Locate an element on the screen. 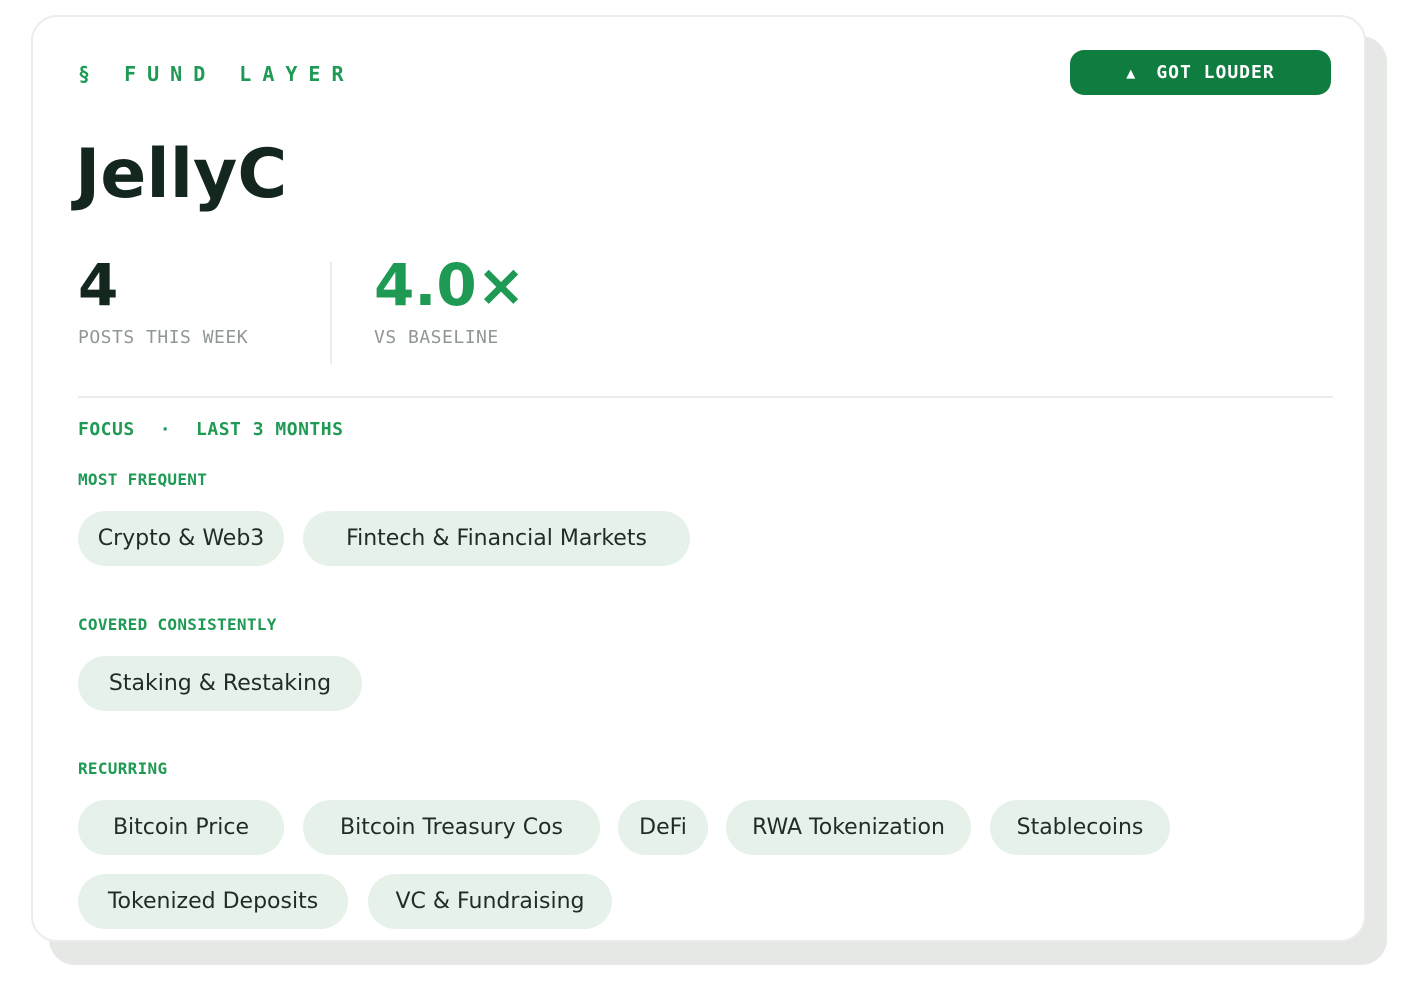  topic-tag: DeFi is located at coordinates (663, 827).